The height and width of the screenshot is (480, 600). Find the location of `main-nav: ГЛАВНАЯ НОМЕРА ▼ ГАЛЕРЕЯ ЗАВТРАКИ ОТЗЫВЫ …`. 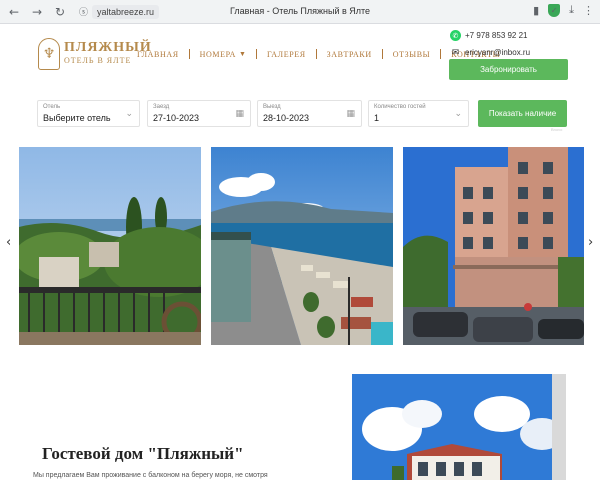

main-nav: ГЛАВНАЯ НОМЕРА ▼ ГАЛЕРЕЯ ЗАВТРАКИ ОТЗЫВЫ … is located at coordinates (318, 54).